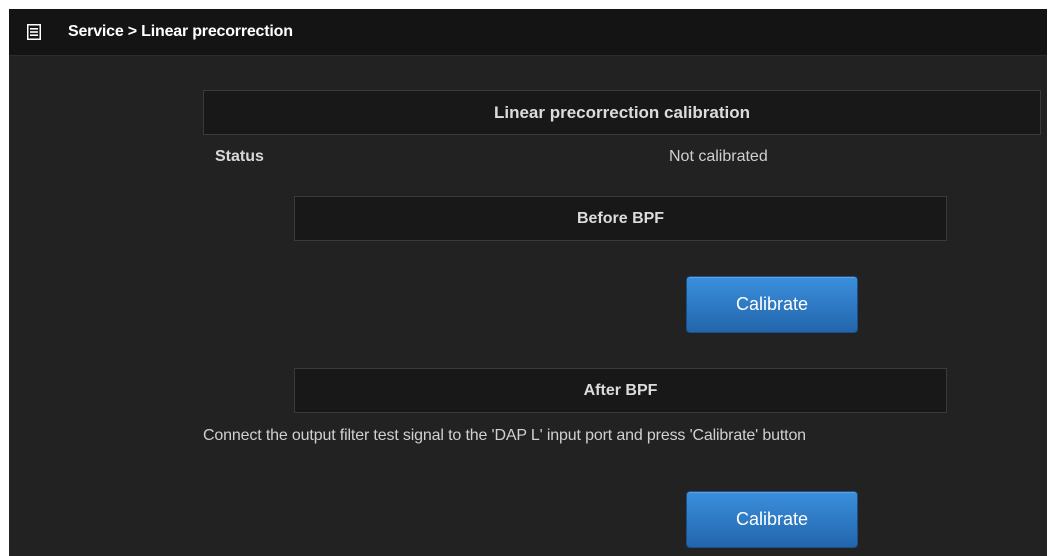 The width and height of the screenshot is (1048, 556). I want to click on calibrate-after-bpf-button: Calibrate, so click(772, 519).